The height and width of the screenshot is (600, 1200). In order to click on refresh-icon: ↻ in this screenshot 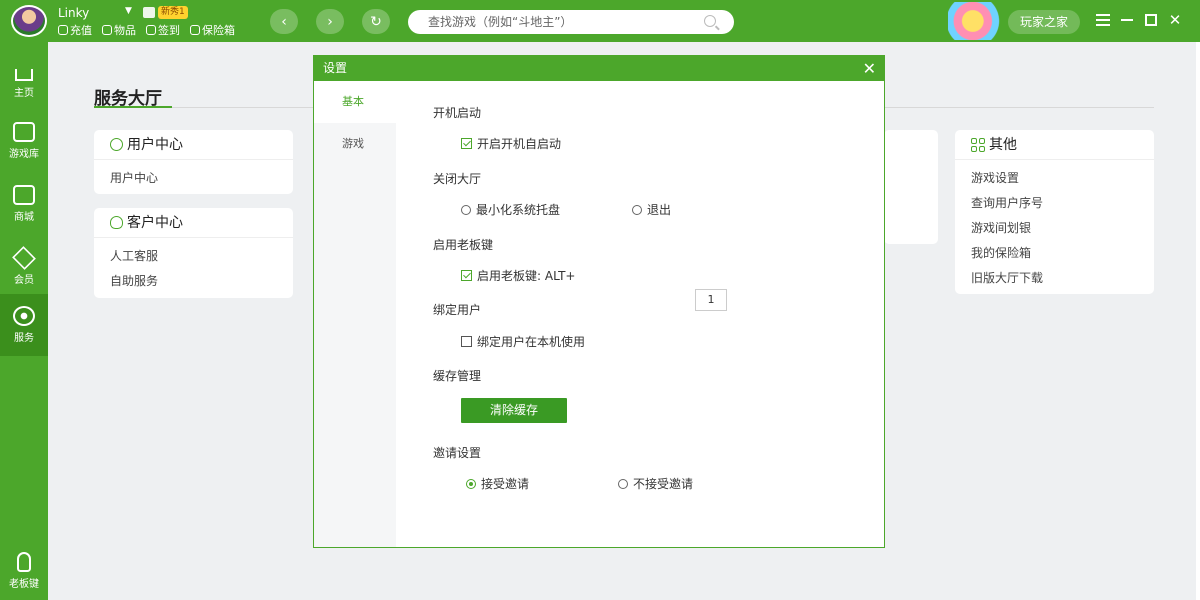, I will do `click(376, 21)`.